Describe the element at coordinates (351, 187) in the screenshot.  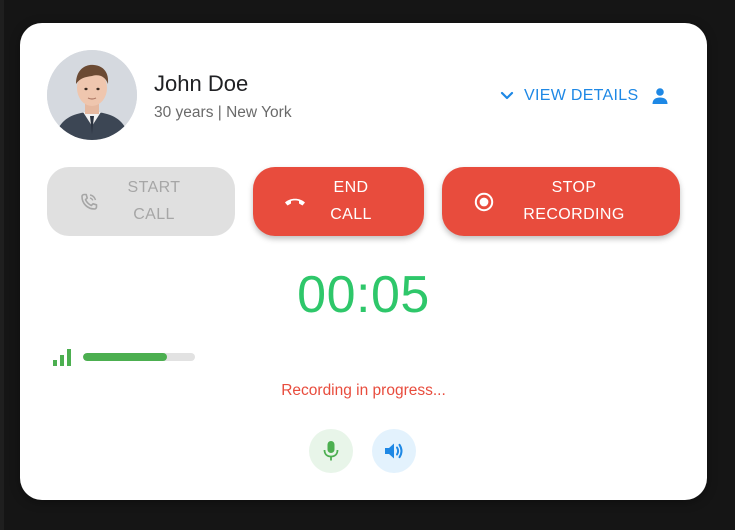
I see `end-call-label-line1: END` at that location.